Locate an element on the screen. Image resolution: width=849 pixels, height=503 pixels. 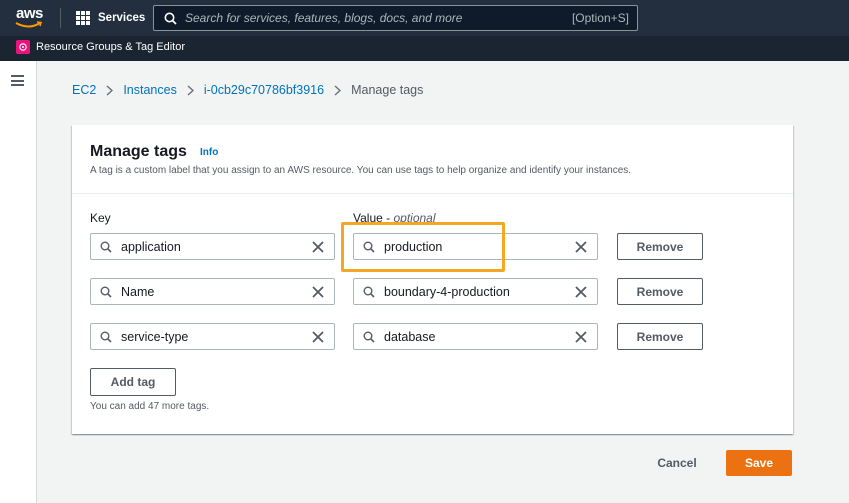
value-column-label: Value - optional is located at coordinates (394, 218).